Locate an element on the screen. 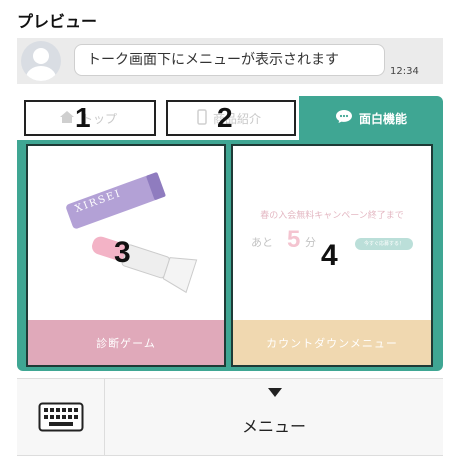 The image size is (468, 456). menu-toggle-button: メニュー is located at coordinates (274, 417).